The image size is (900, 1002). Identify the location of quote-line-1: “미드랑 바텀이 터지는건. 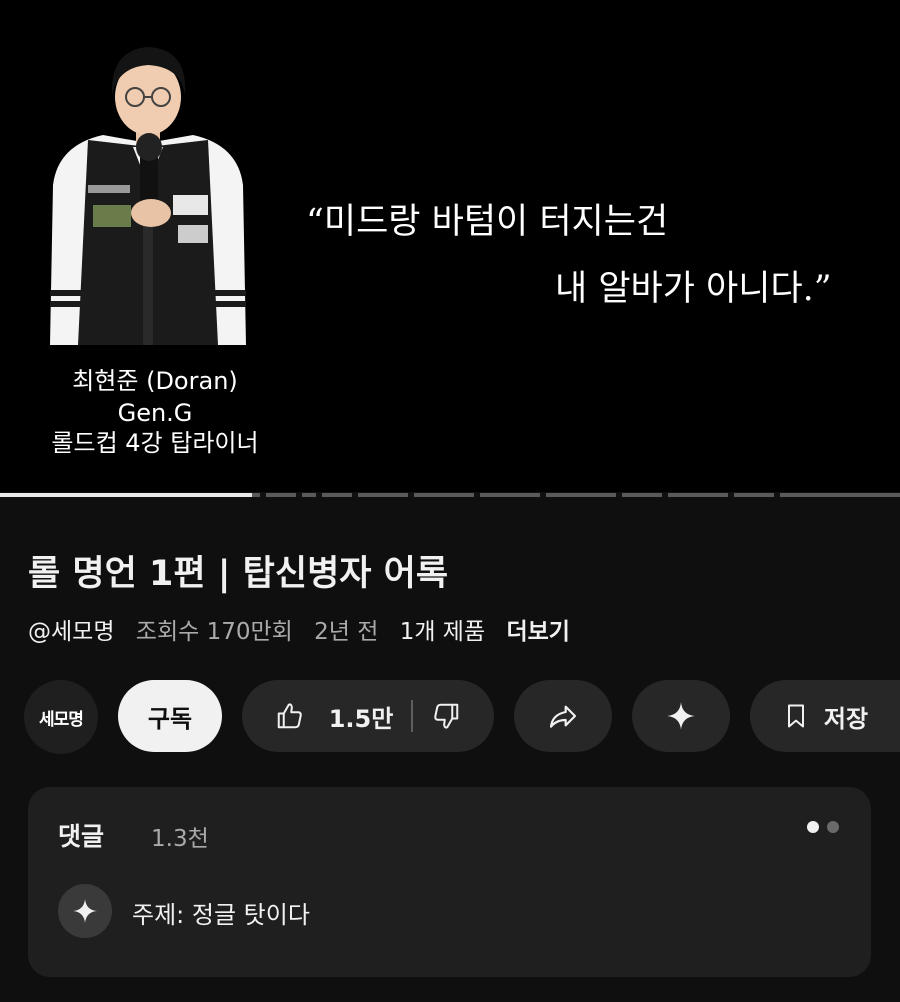
(487, 222).